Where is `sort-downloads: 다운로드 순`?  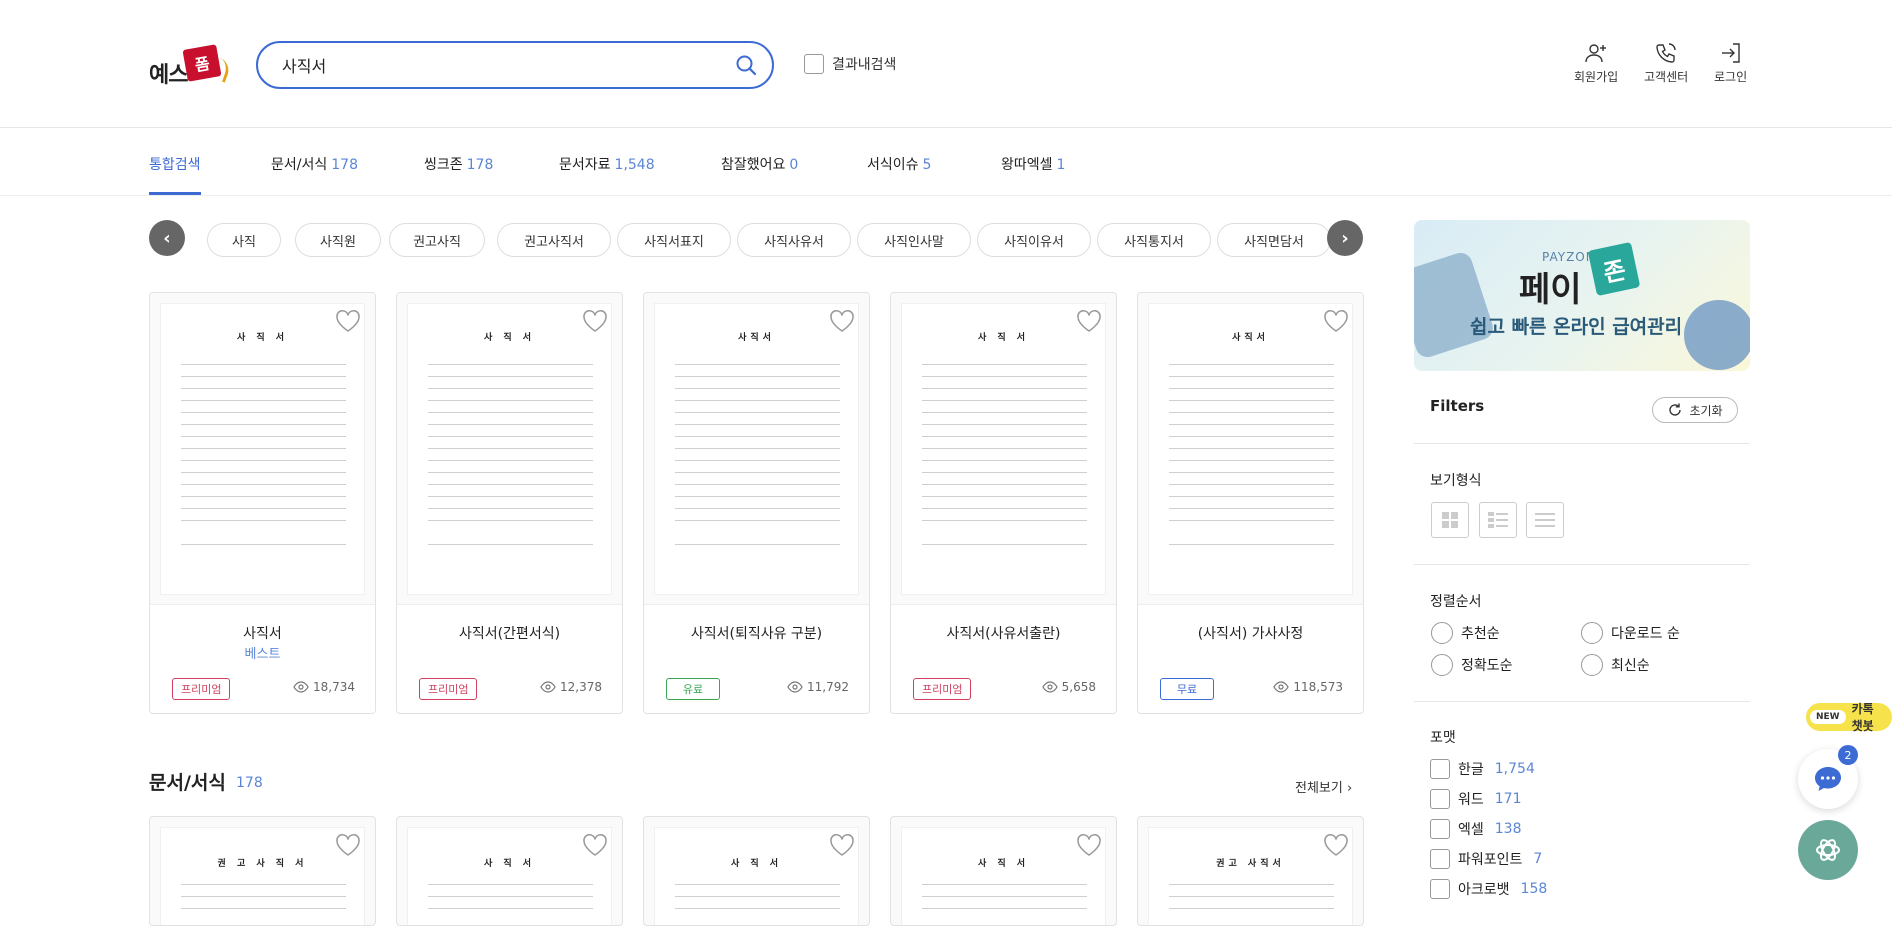
sort-downloads: 다운로드 순 is located at coordinates (1630, 633).